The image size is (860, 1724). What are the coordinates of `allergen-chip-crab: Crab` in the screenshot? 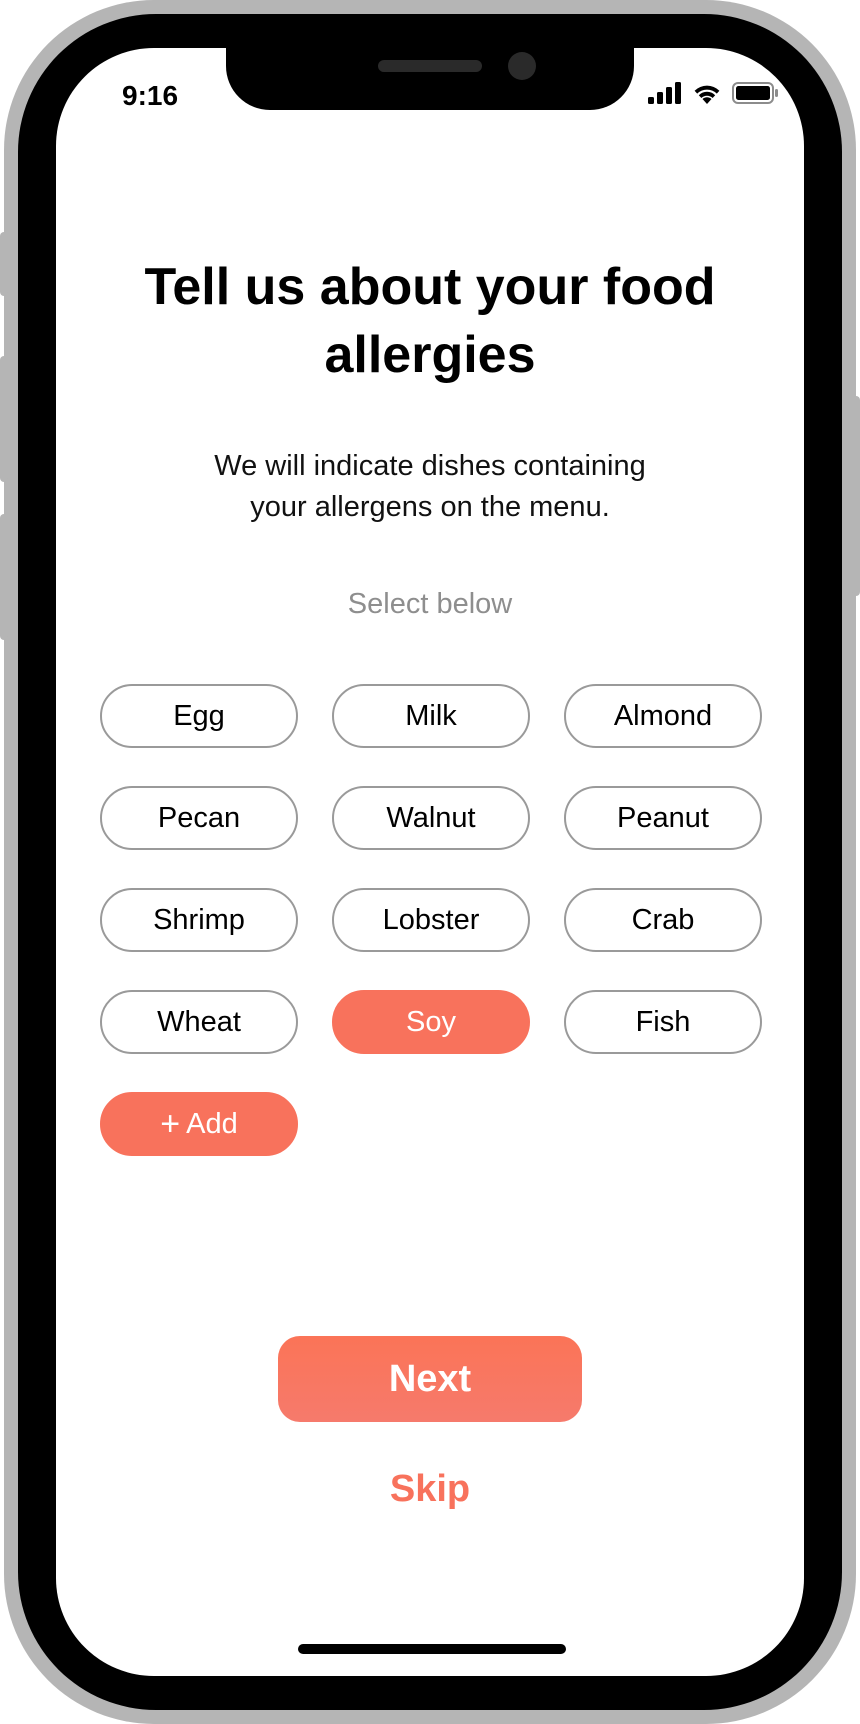 It's located at (663, 920).